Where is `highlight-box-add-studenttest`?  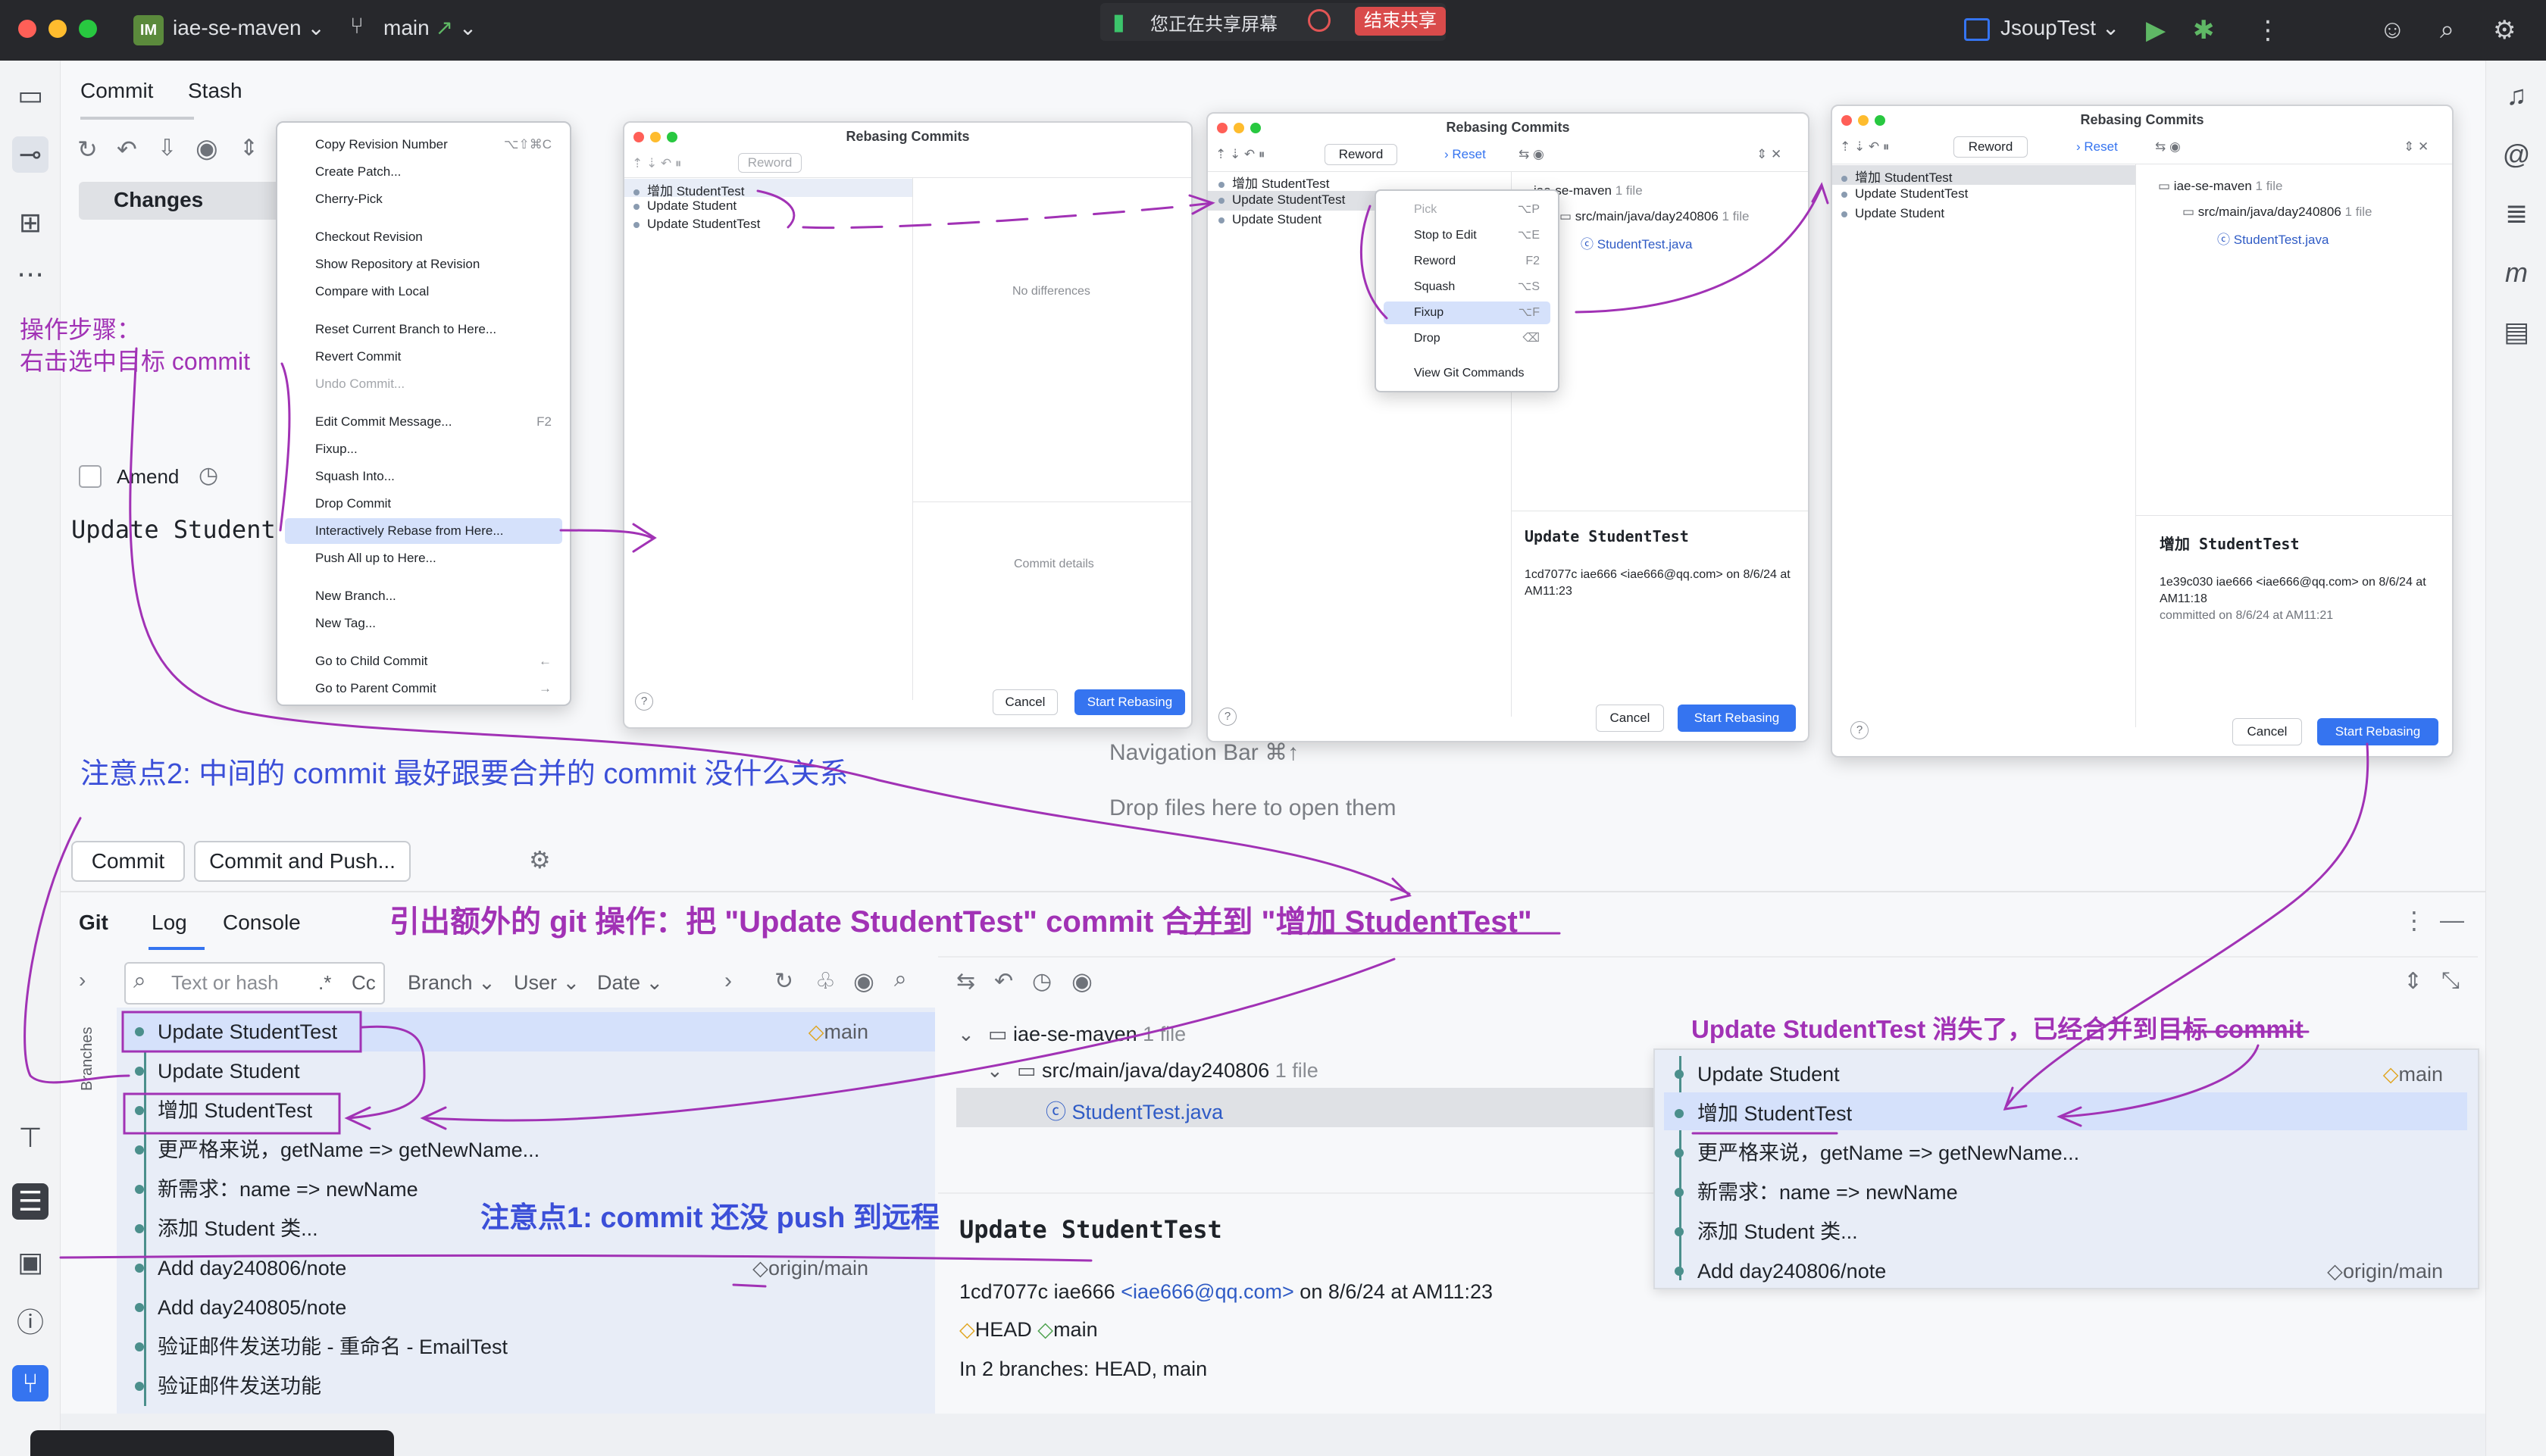 highlight-box-add-studenttest is located at coordinates (232, 1113).